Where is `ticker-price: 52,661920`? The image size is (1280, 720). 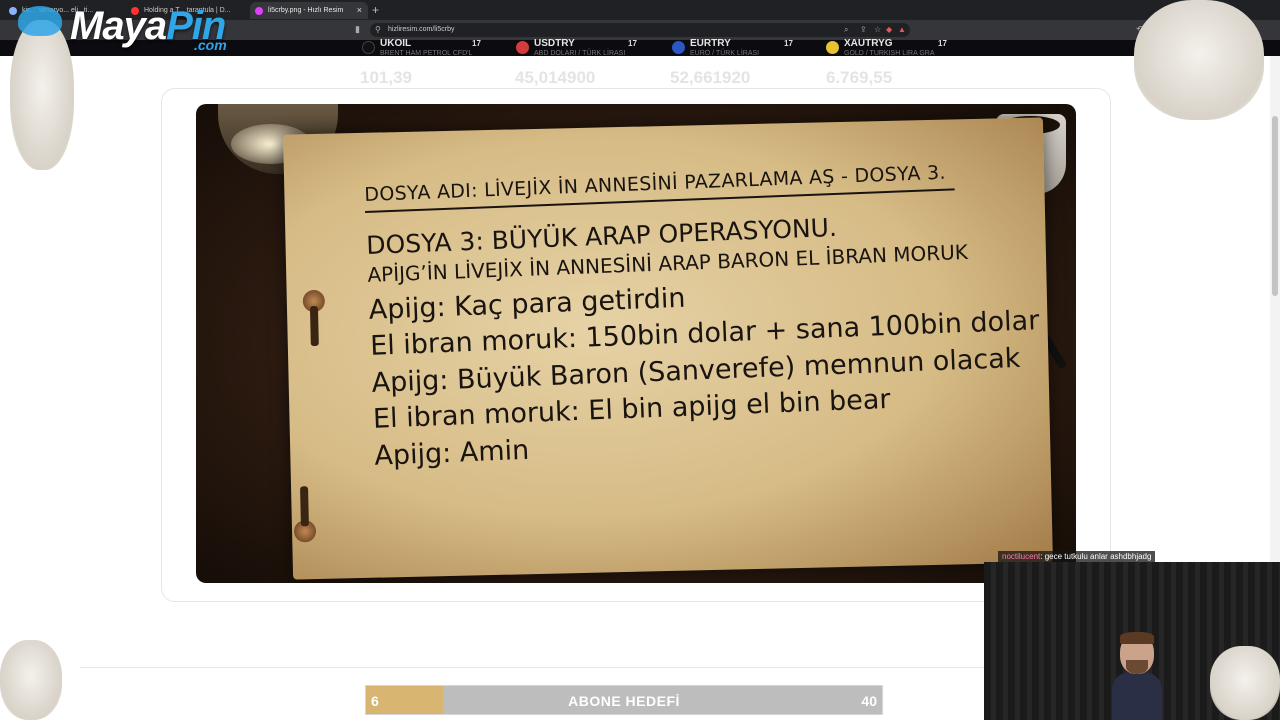
ticker-price: 52,661920 is located at coordinates (710, 77).